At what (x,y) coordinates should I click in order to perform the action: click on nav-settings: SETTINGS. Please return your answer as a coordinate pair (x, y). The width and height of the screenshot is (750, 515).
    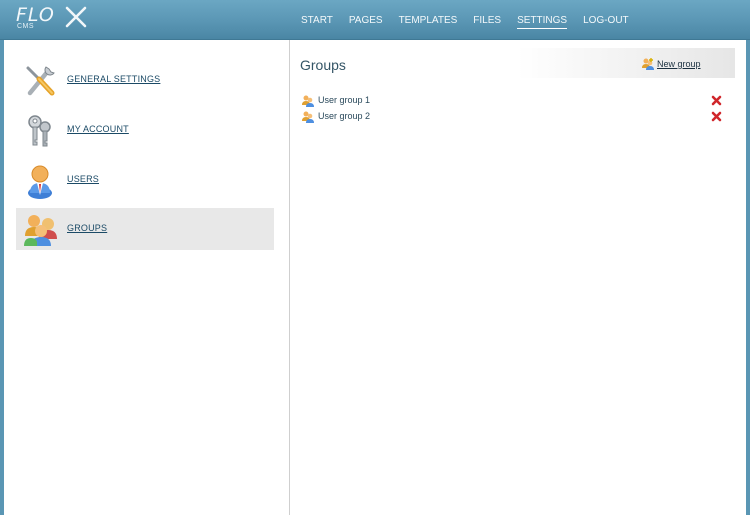
    Looking at the image, I should click on (542, 22).